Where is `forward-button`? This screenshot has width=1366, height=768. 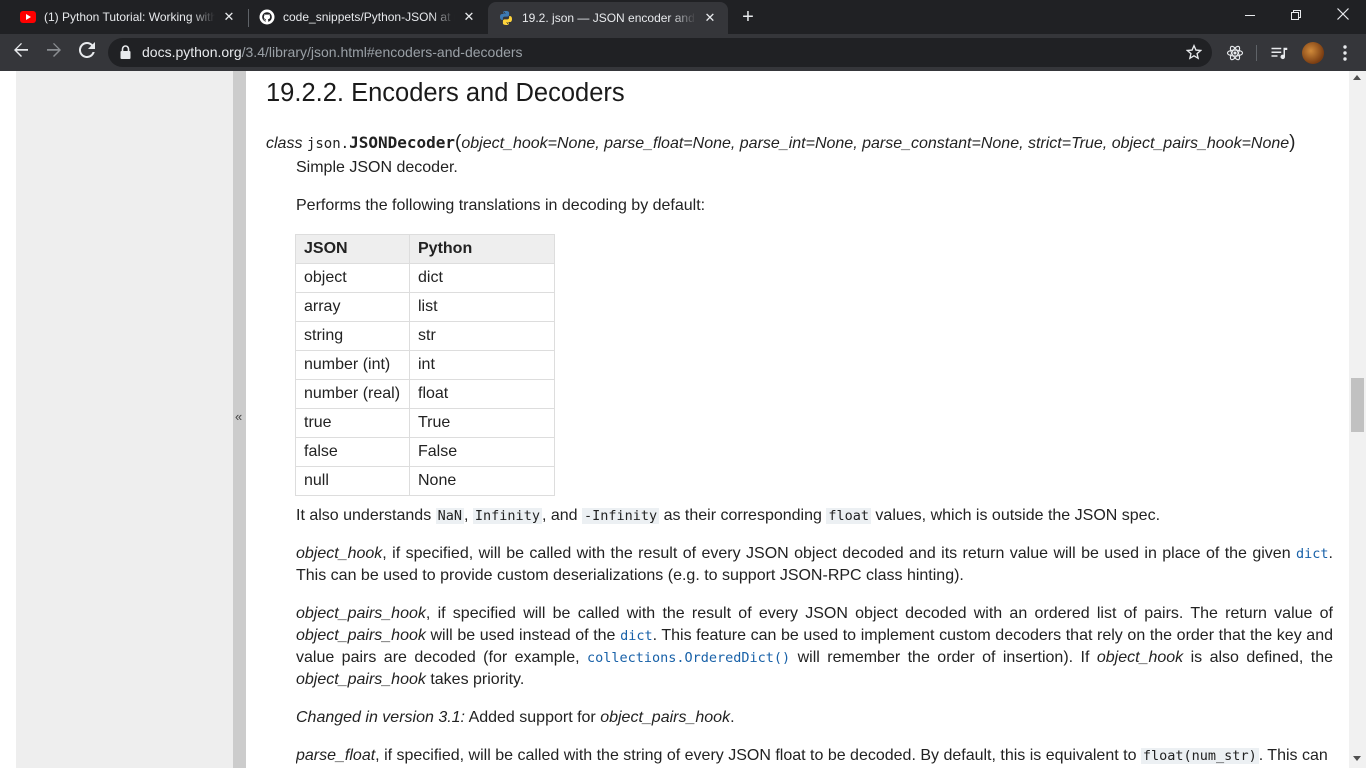 forward-button is located at coordinates (54, 52).